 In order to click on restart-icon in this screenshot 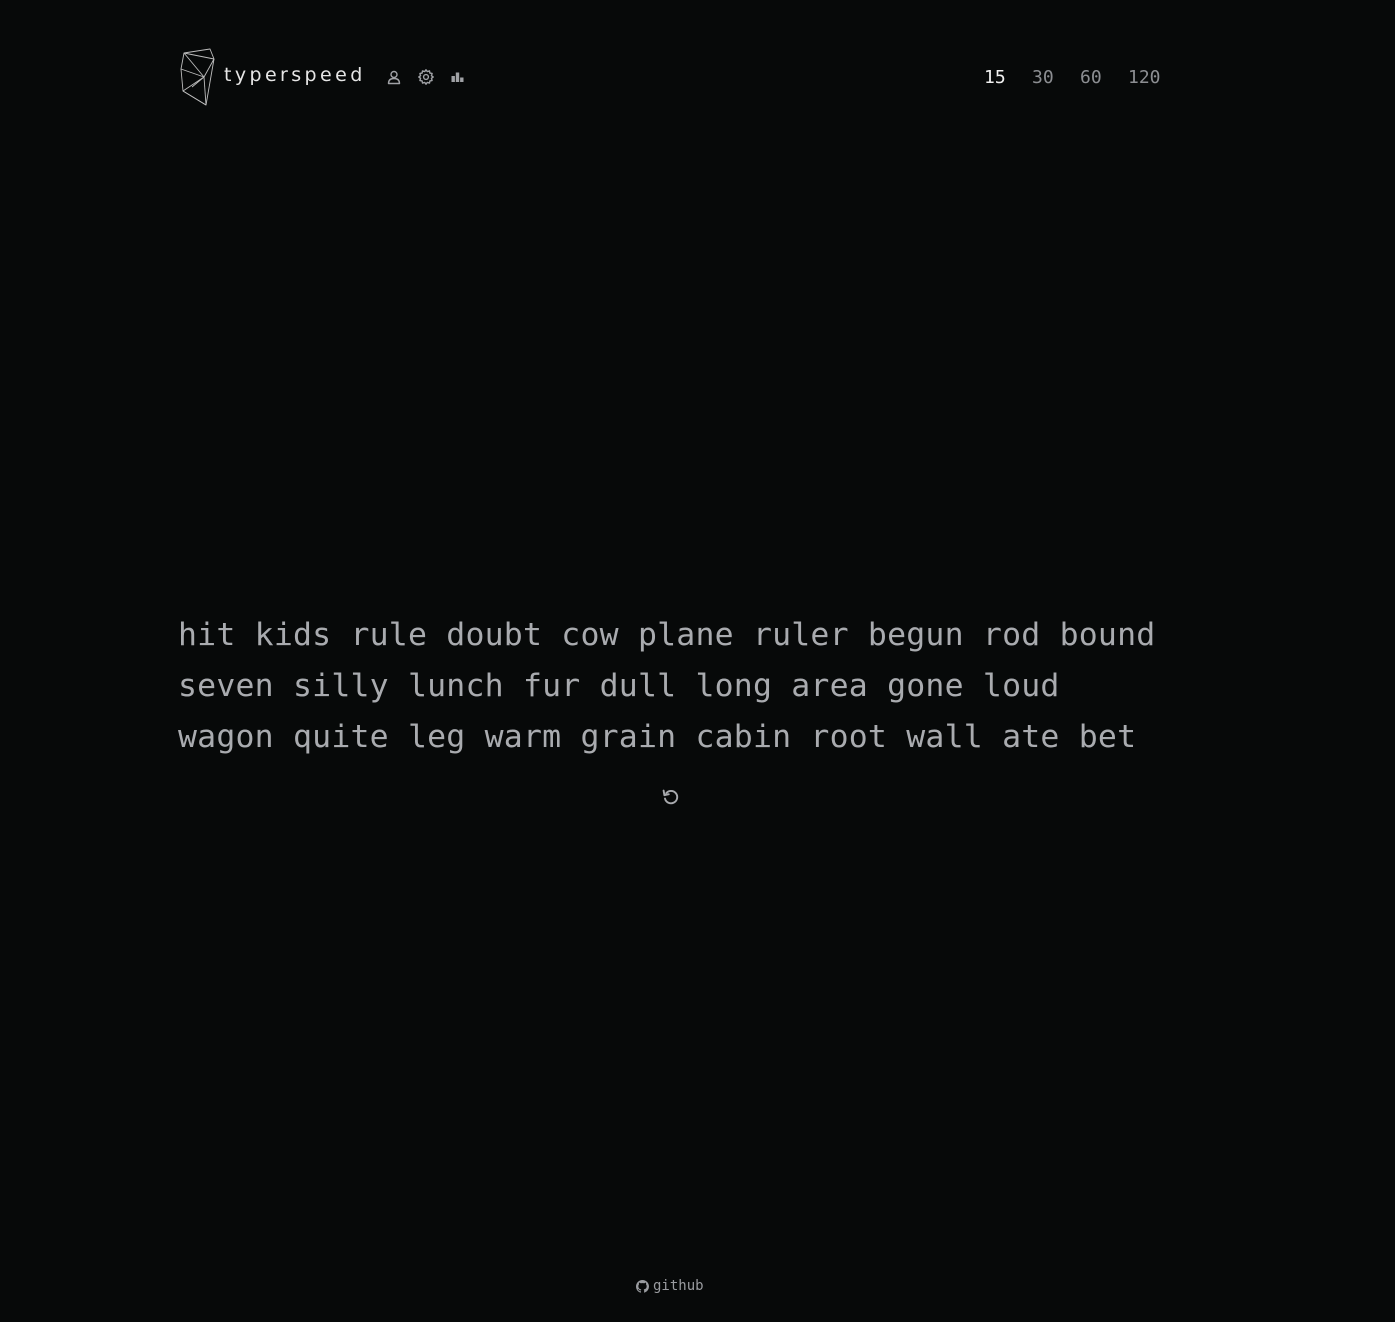, I will do `click(671, 797)`.